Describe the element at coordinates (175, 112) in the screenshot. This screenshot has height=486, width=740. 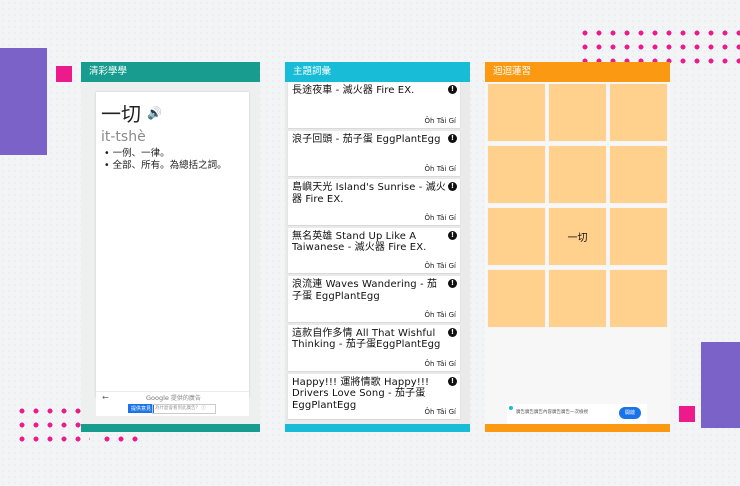
I see `word-heading: 一切 🔊` at that location.